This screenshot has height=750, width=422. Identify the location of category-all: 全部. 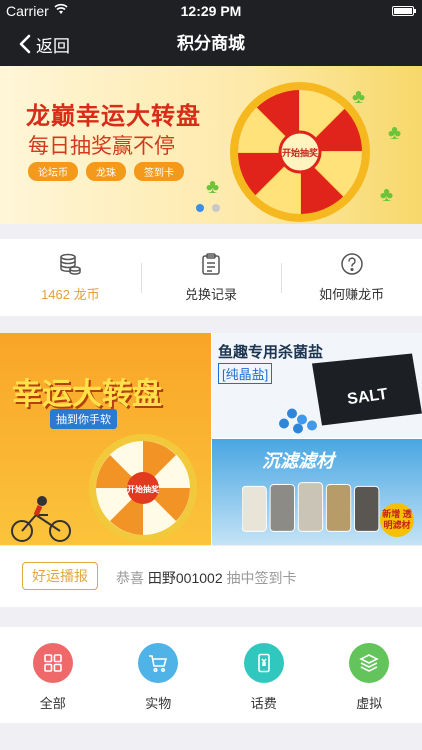
(53, 675).